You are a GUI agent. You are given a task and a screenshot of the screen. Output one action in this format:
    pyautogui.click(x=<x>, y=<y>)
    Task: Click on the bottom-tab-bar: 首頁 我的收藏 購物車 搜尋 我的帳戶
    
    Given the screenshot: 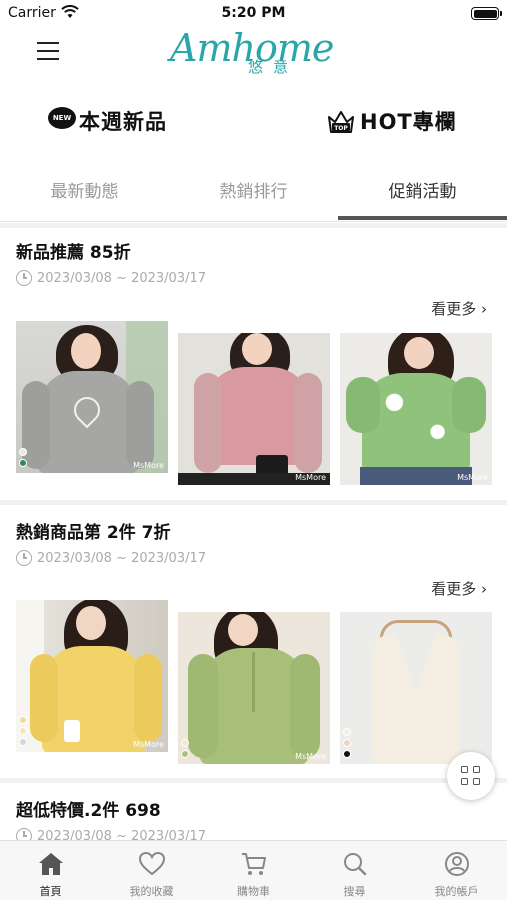 What is the action you would take?
    pyautogui.click(x=253, y=870)
    